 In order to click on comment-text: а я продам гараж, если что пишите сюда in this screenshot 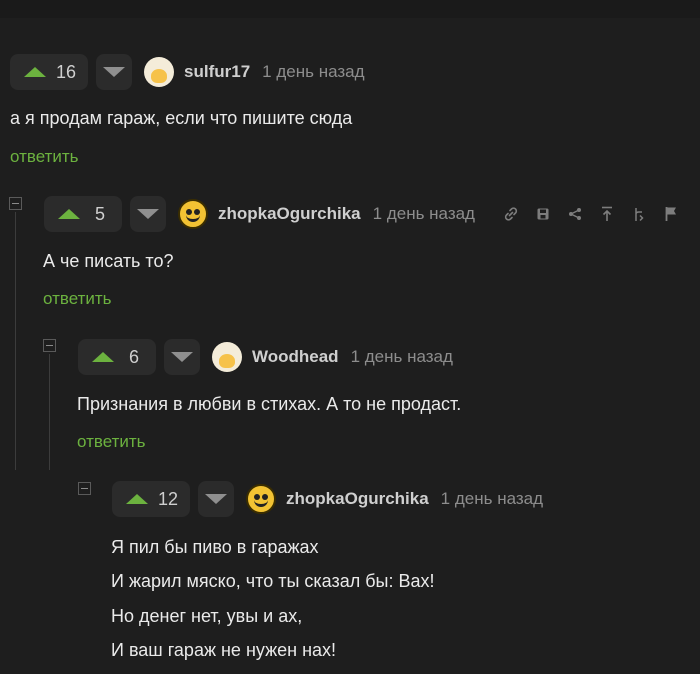, I will do `click(181, 118)`.